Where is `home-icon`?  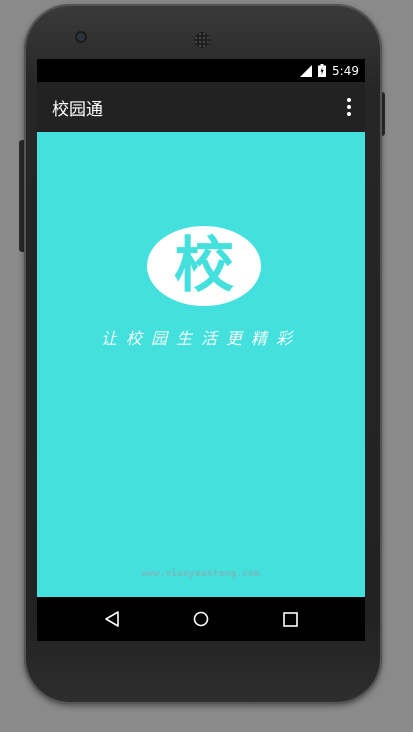
home-icon is located at coordinates (201, 619).